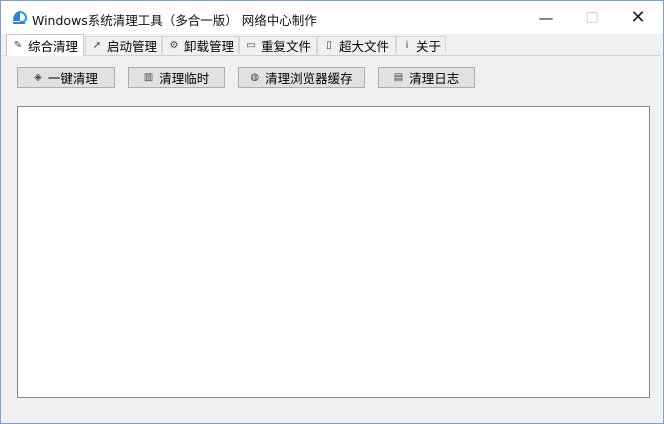 Image resolution: width=664 pixels, height=424 pixels. What do you see at coordinates (255, 77) in the screenshot?
I see `globe-icon: ◍` at bounding box center [255, 77].